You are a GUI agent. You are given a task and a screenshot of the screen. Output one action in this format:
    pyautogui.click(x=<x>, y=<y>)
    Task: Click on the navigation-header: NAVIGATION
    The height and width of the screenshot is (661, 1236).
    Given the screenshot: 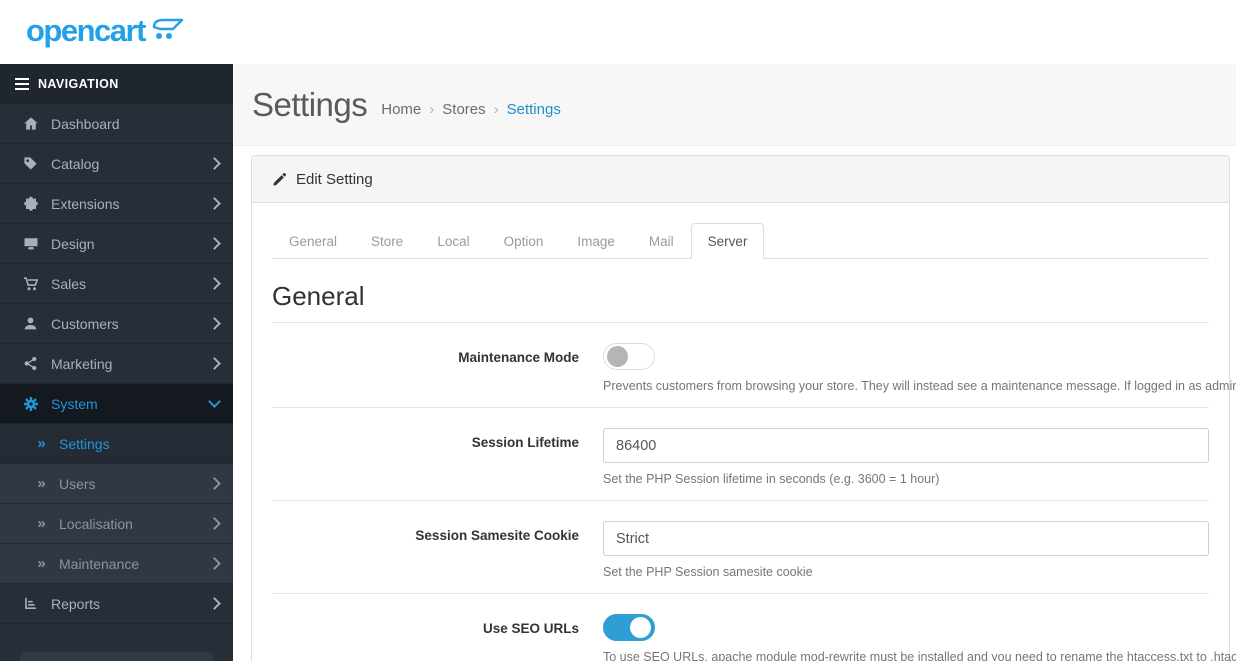 What is the action you would take?
    pyautogui.click(x=116, y=84)
    